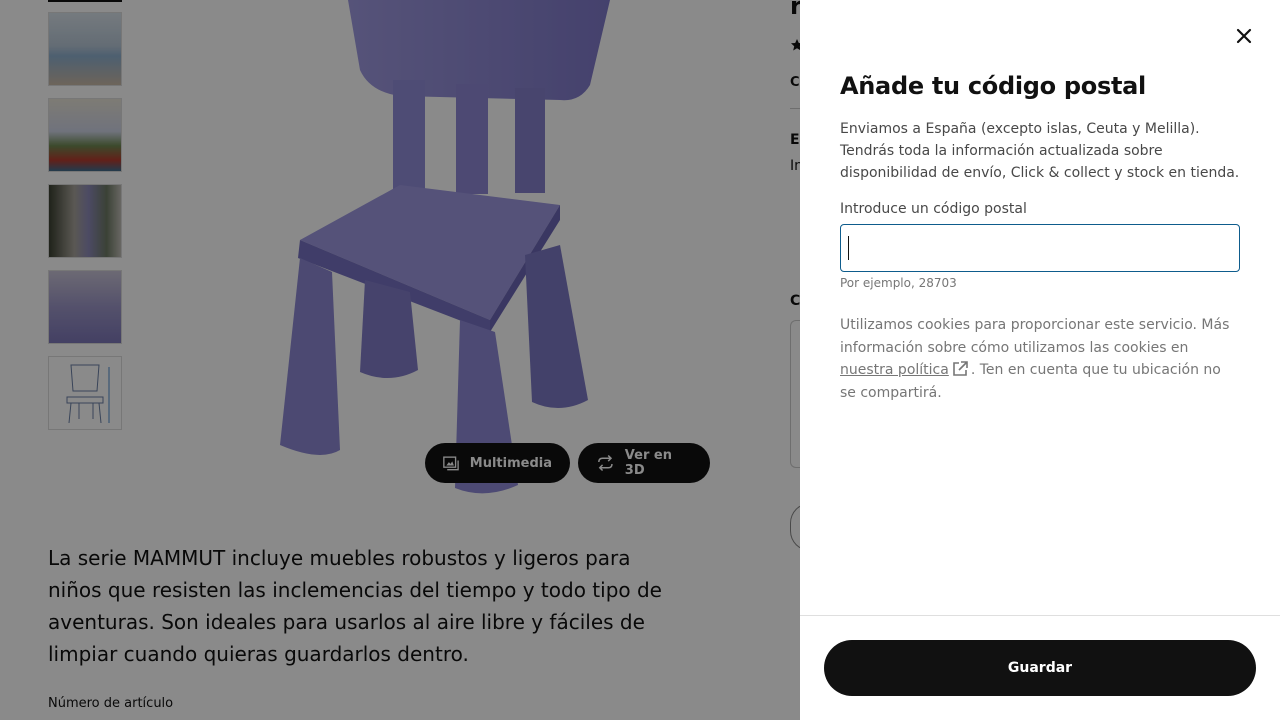  I want to click on postal-code-input, so click(1040, 248).